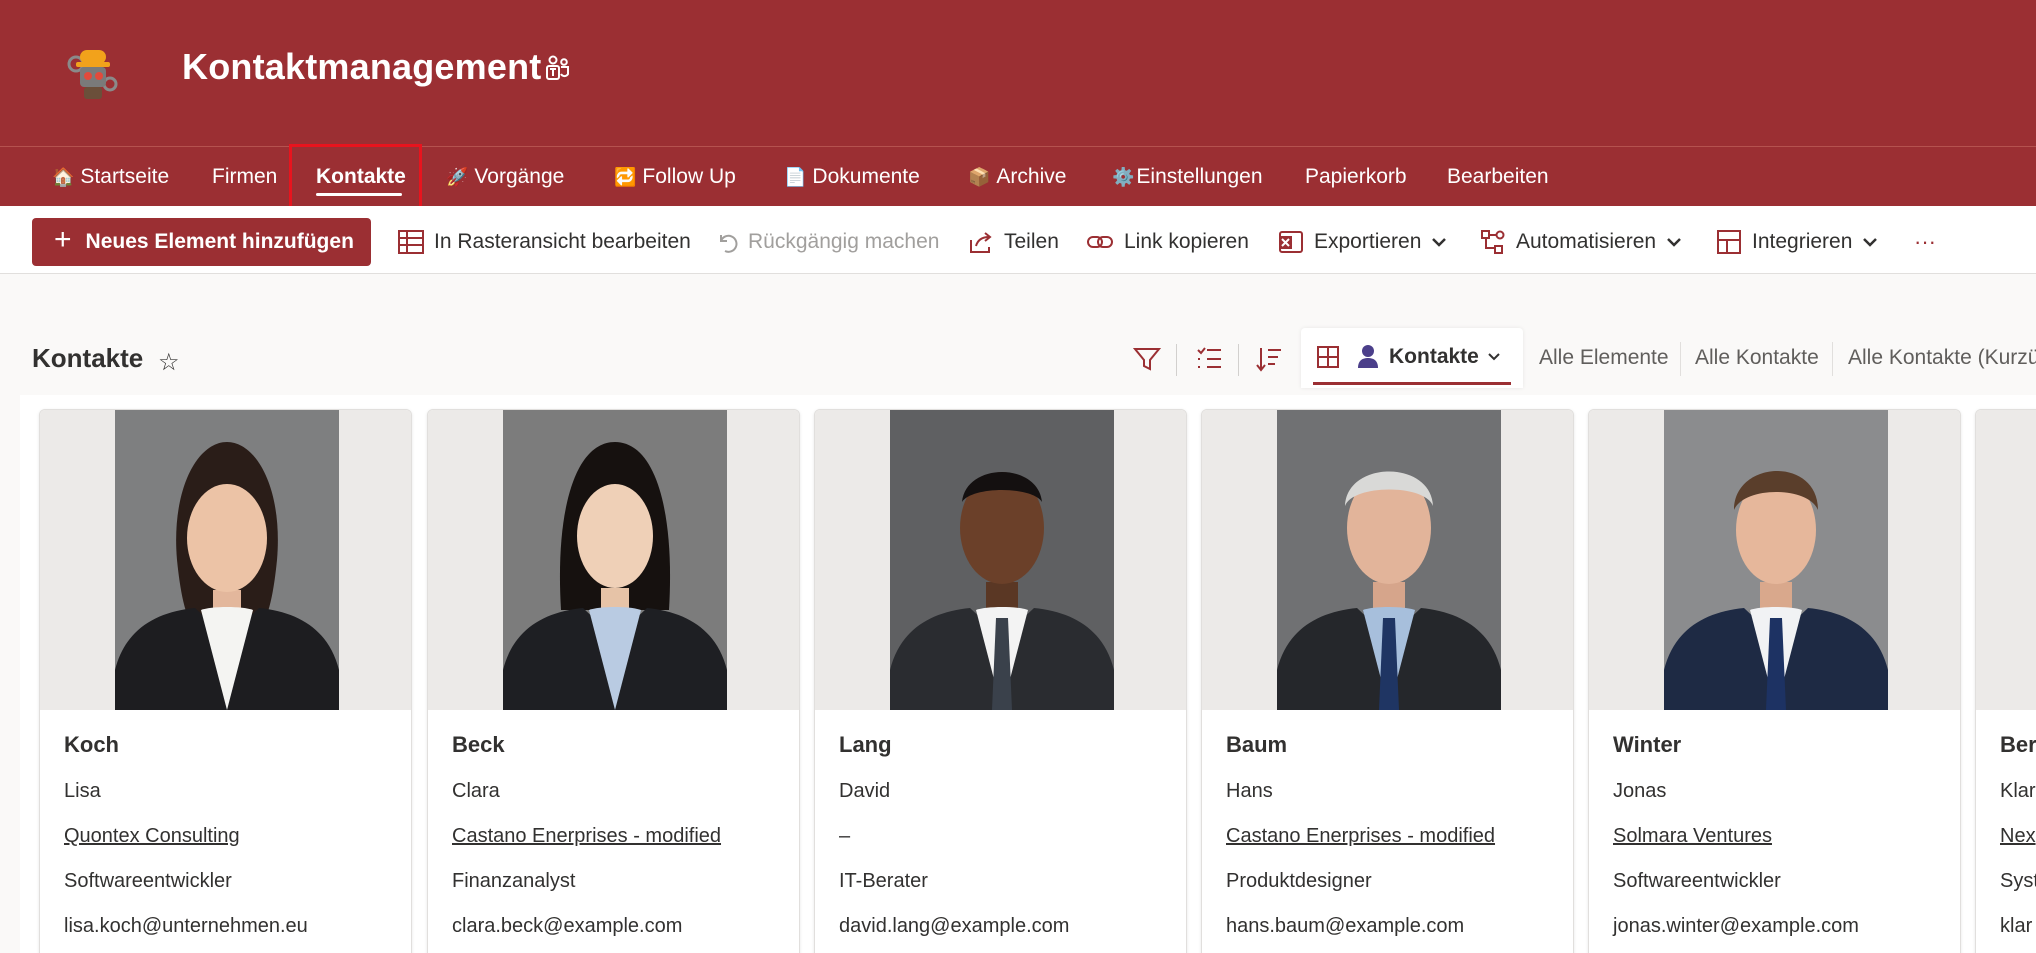 The width and height of the screenshot is (2036, 953). I want to click on contact-email: david.lang@example.com, so click(954, 926).